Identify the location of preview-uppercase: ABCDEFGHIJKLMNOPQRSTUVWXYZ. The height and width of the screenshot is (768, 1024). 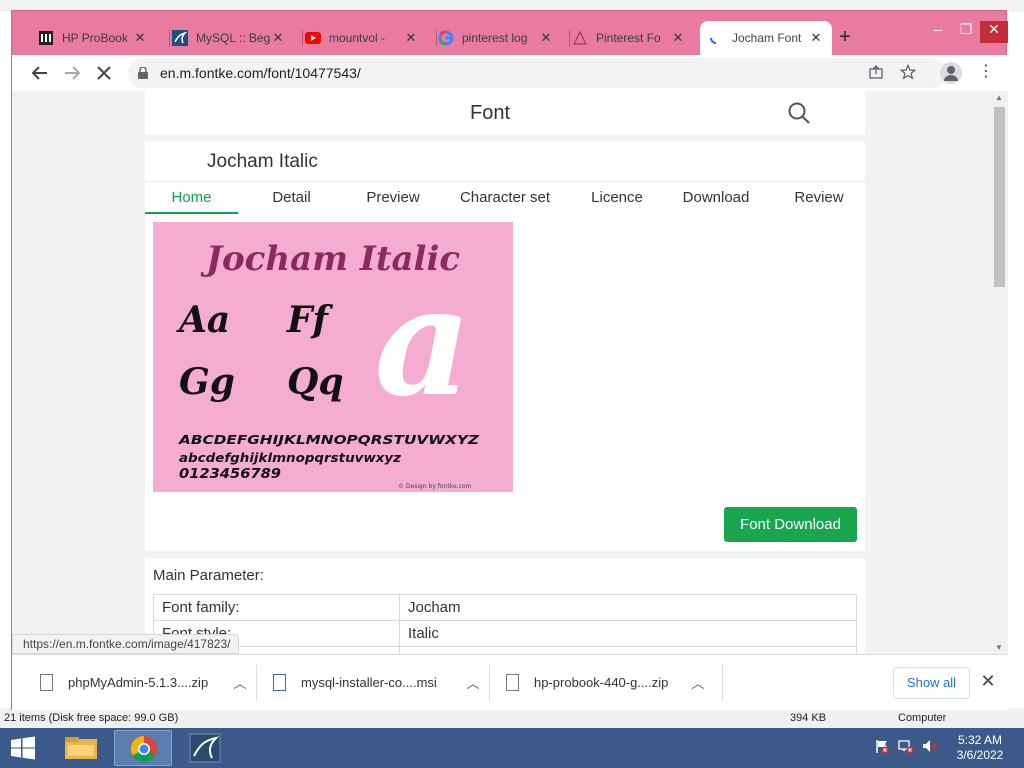
(329, 439).